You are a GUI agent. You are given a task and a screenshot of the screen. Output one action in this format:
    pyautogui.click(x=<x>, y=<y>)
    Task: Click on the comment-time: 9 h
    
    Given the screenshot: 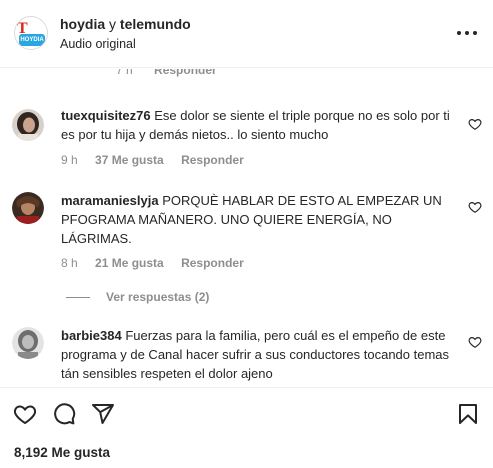 What is the action you would take?
    pyautogui.click(x=69, y=160)
    